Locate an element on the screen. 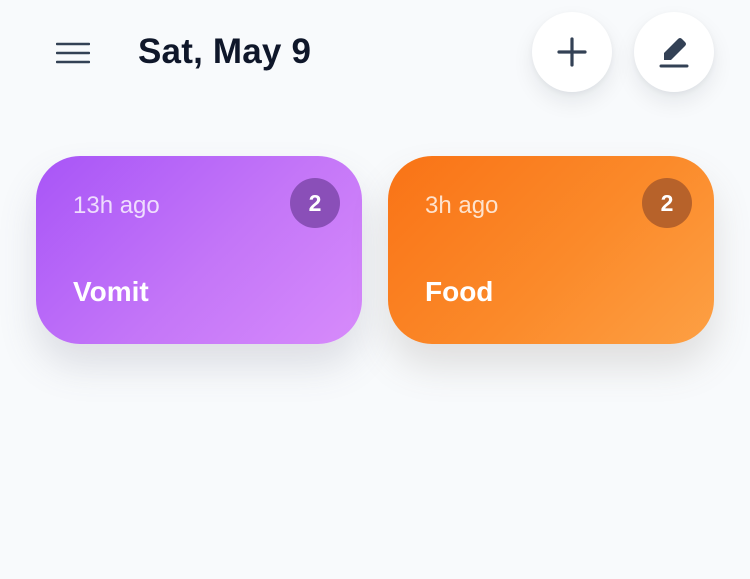 Image resolution: width=750 pixels, height=579 pixels. menu-button is located at coordinates (73, 53).